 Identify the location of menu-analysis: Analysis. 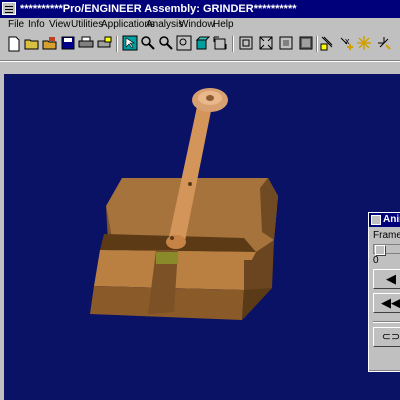
(164, 25).